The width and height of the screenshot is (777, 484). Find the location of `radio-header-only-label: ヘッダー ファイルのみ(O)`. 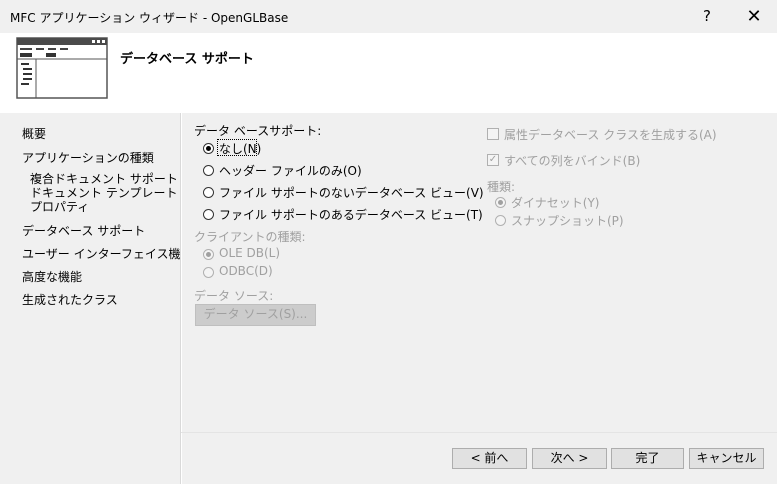

radio-header-only-label: ヘッダー ファイルのみ(O) is located at coordinates (290, 170).